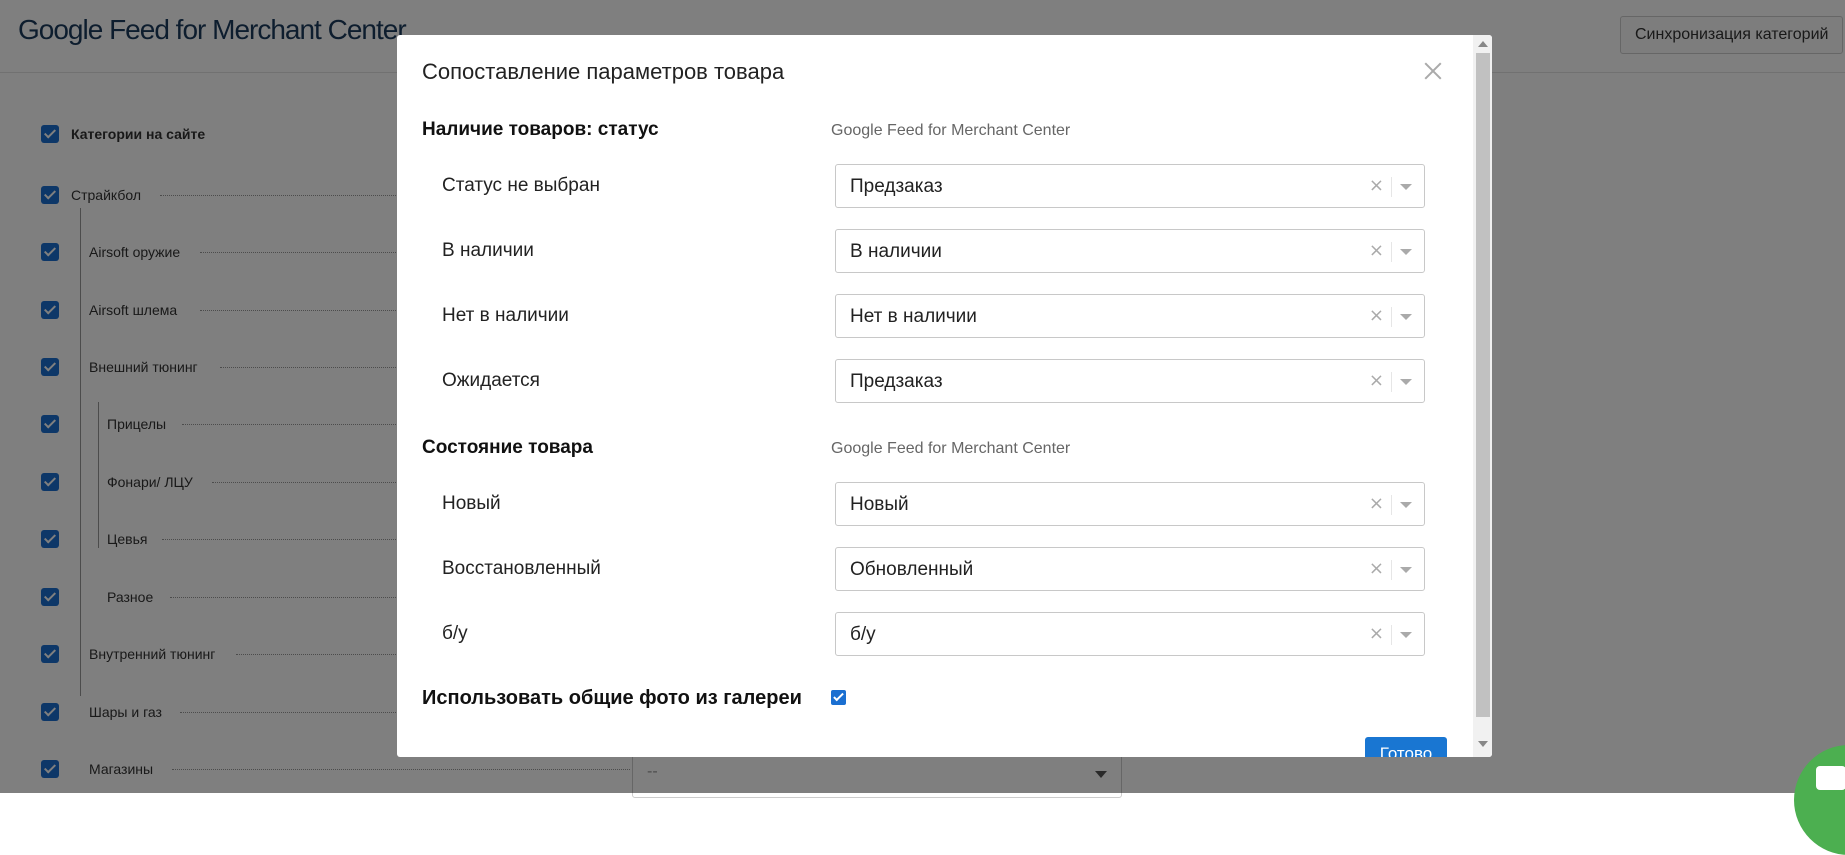 The height and width of the screenshot is (855, 1845). What do you see at coordinates (491, 380) in the screenshot?
I see `availability-row-label: Ожидается` at bounding box center [491, 380].